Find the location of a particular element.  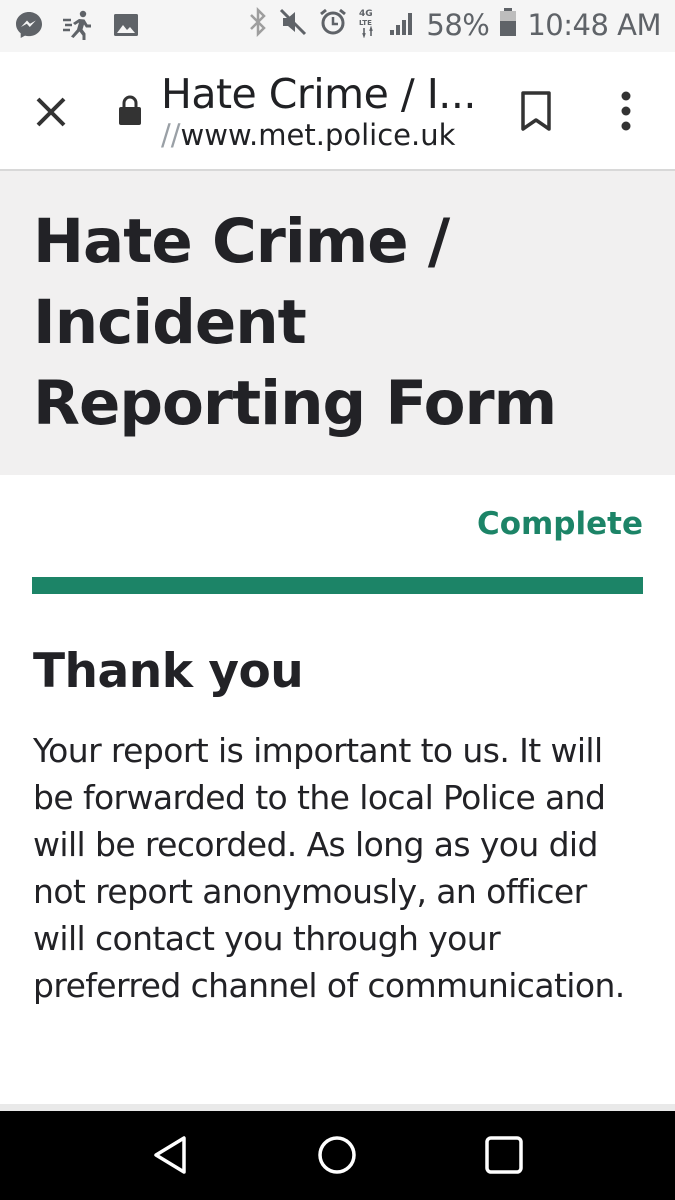

divider is located at coordinates (337, 1107).